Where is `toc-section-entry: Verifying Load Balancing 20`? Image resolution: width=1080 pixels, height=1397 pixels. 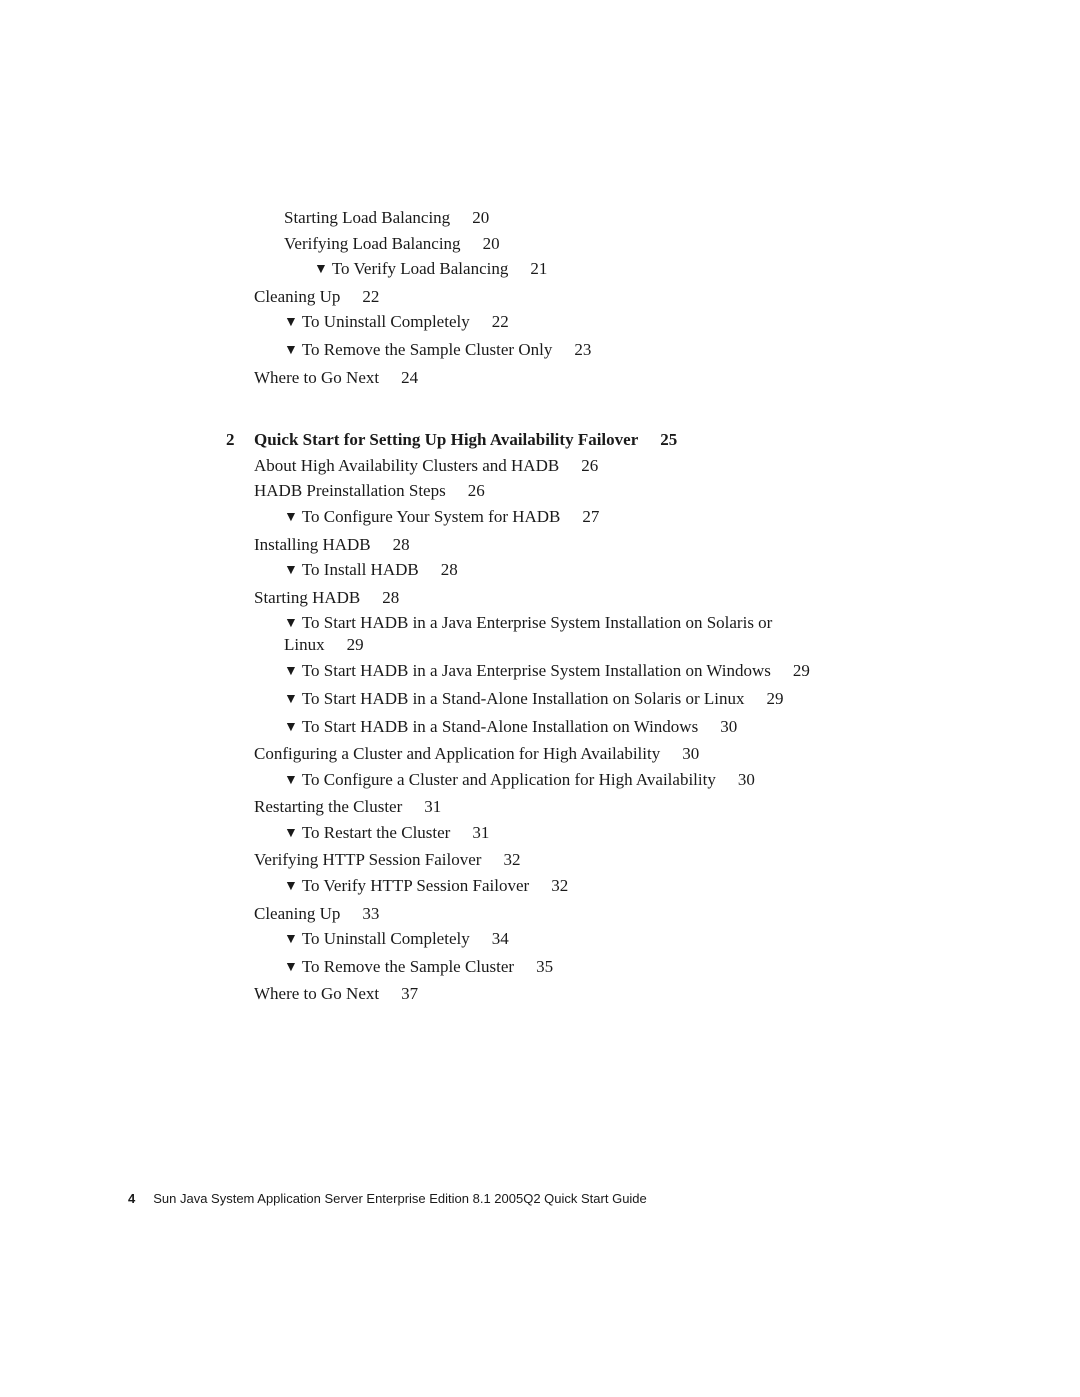 toc-section-entry: Verifying Load Balancing 20 is located at coordinates (540, 244).